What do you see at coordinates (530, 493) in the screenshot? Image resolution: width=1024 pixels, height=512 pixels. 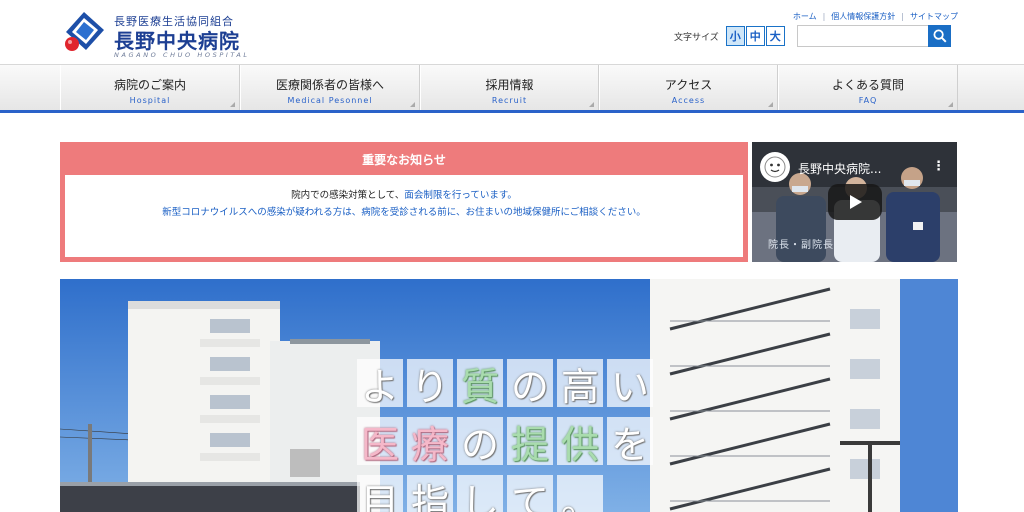 I see `slogan-char: て` at bounding box center [530, 493].